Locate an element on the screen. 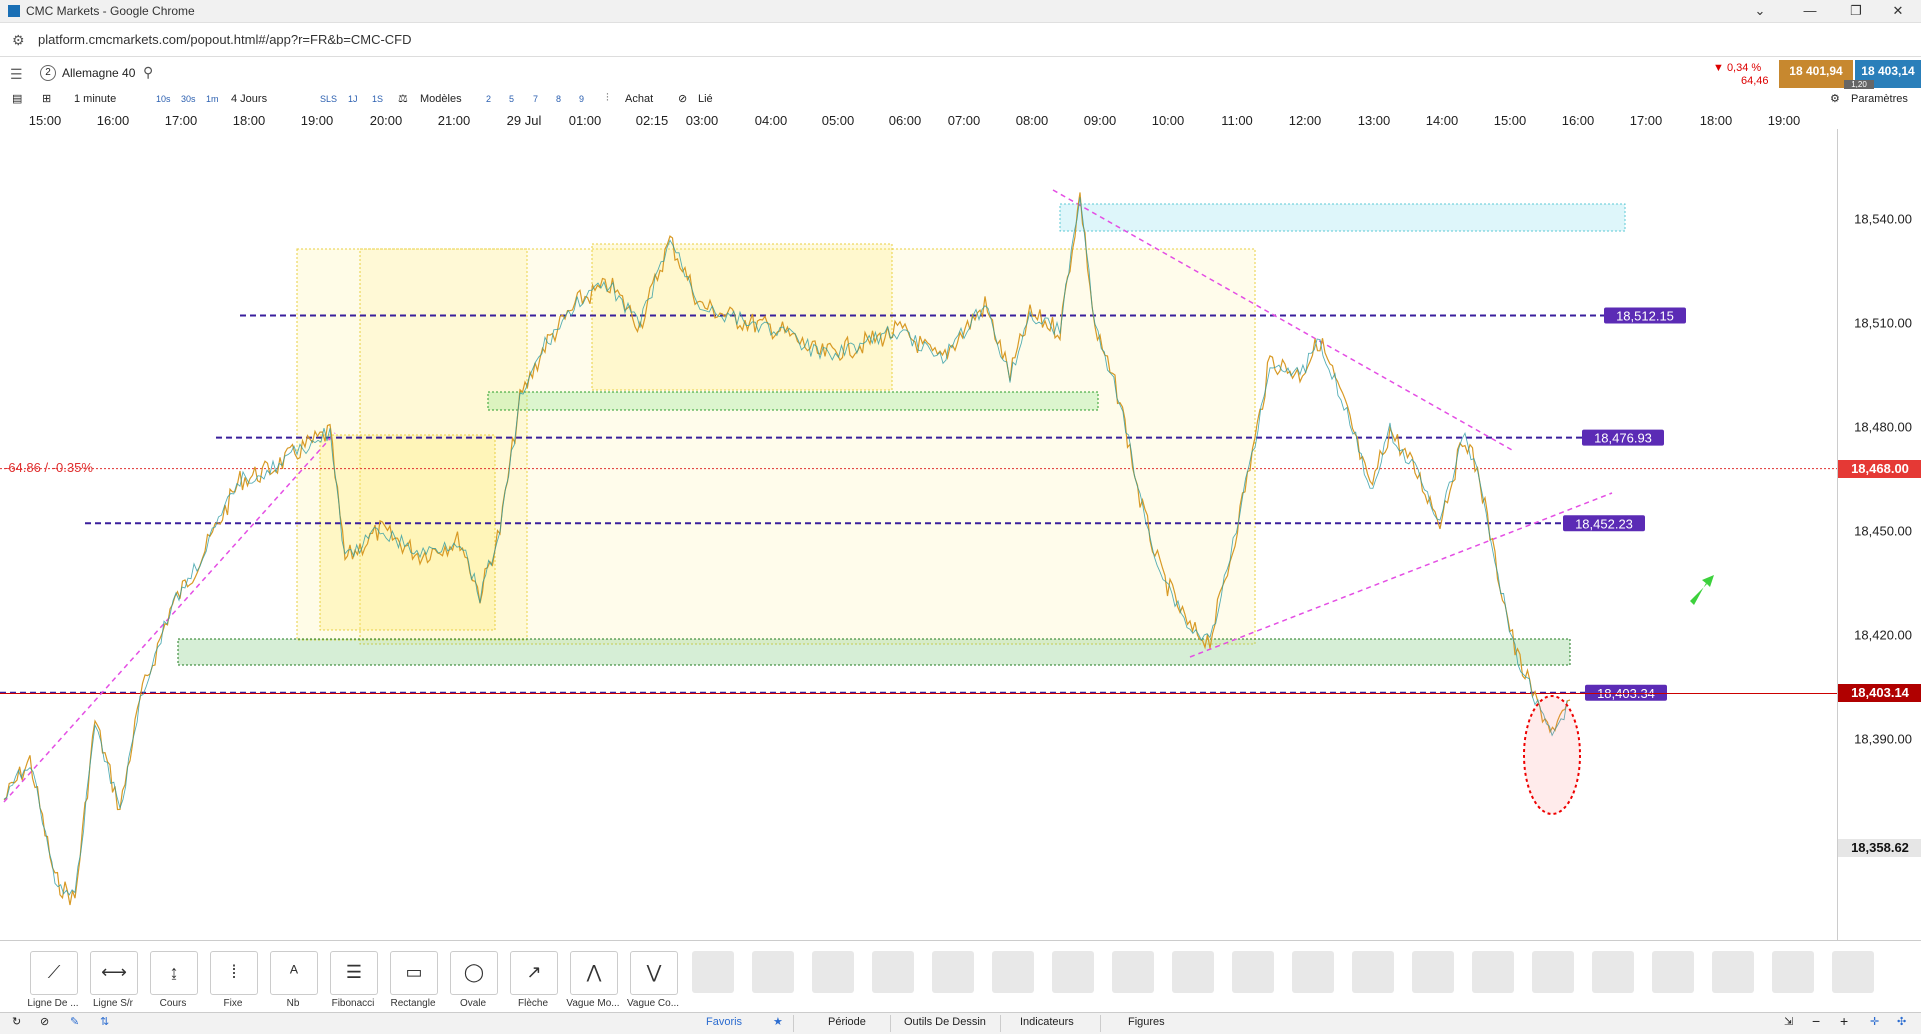 The image size is (1921, 1034). cmc-logo-icon is located at coordinates (14, 11).